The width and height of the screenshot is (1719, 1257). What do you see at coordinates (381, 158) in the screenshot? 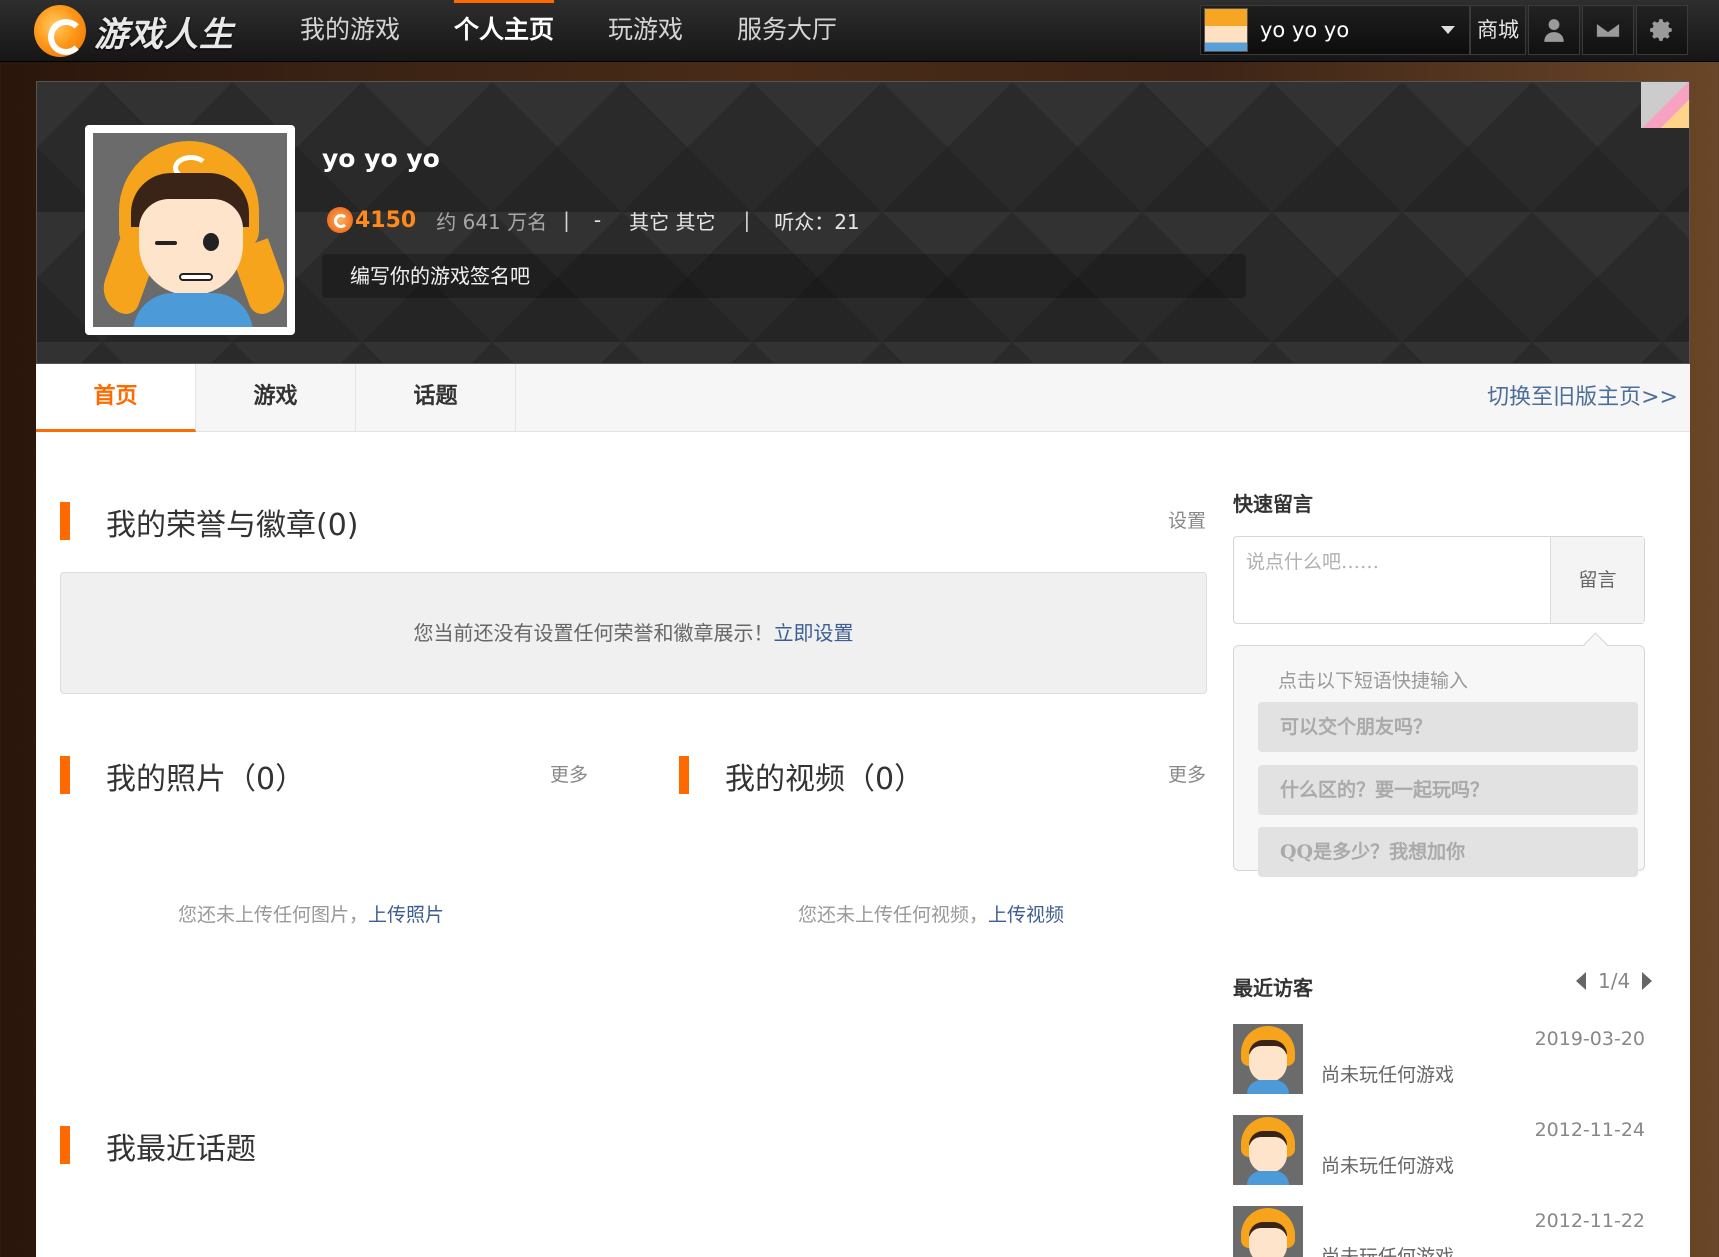
I see `profile-name: yo yo yo` at bounding box center [381, 158].